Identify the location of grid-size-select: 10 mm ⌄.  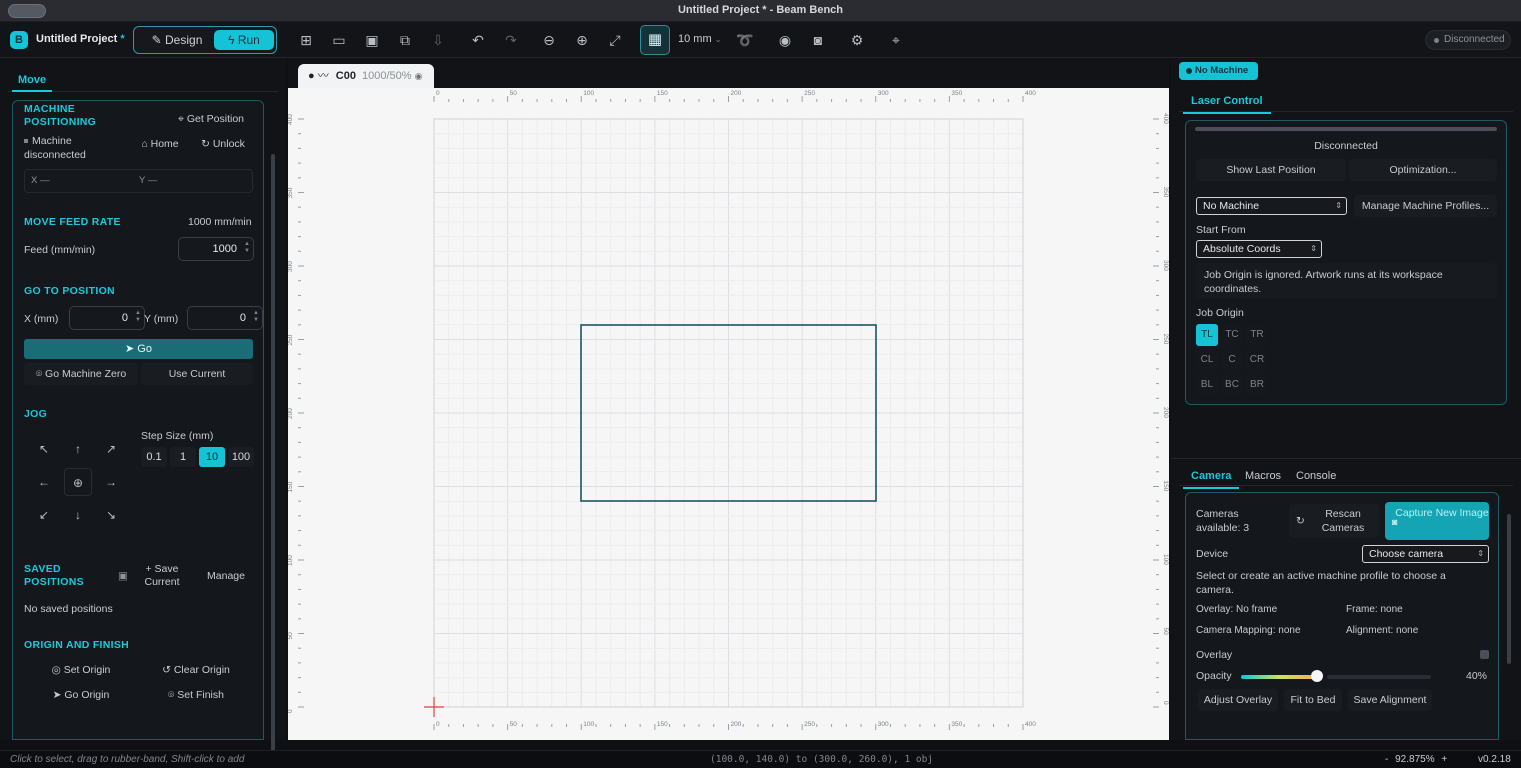
(699, 39).